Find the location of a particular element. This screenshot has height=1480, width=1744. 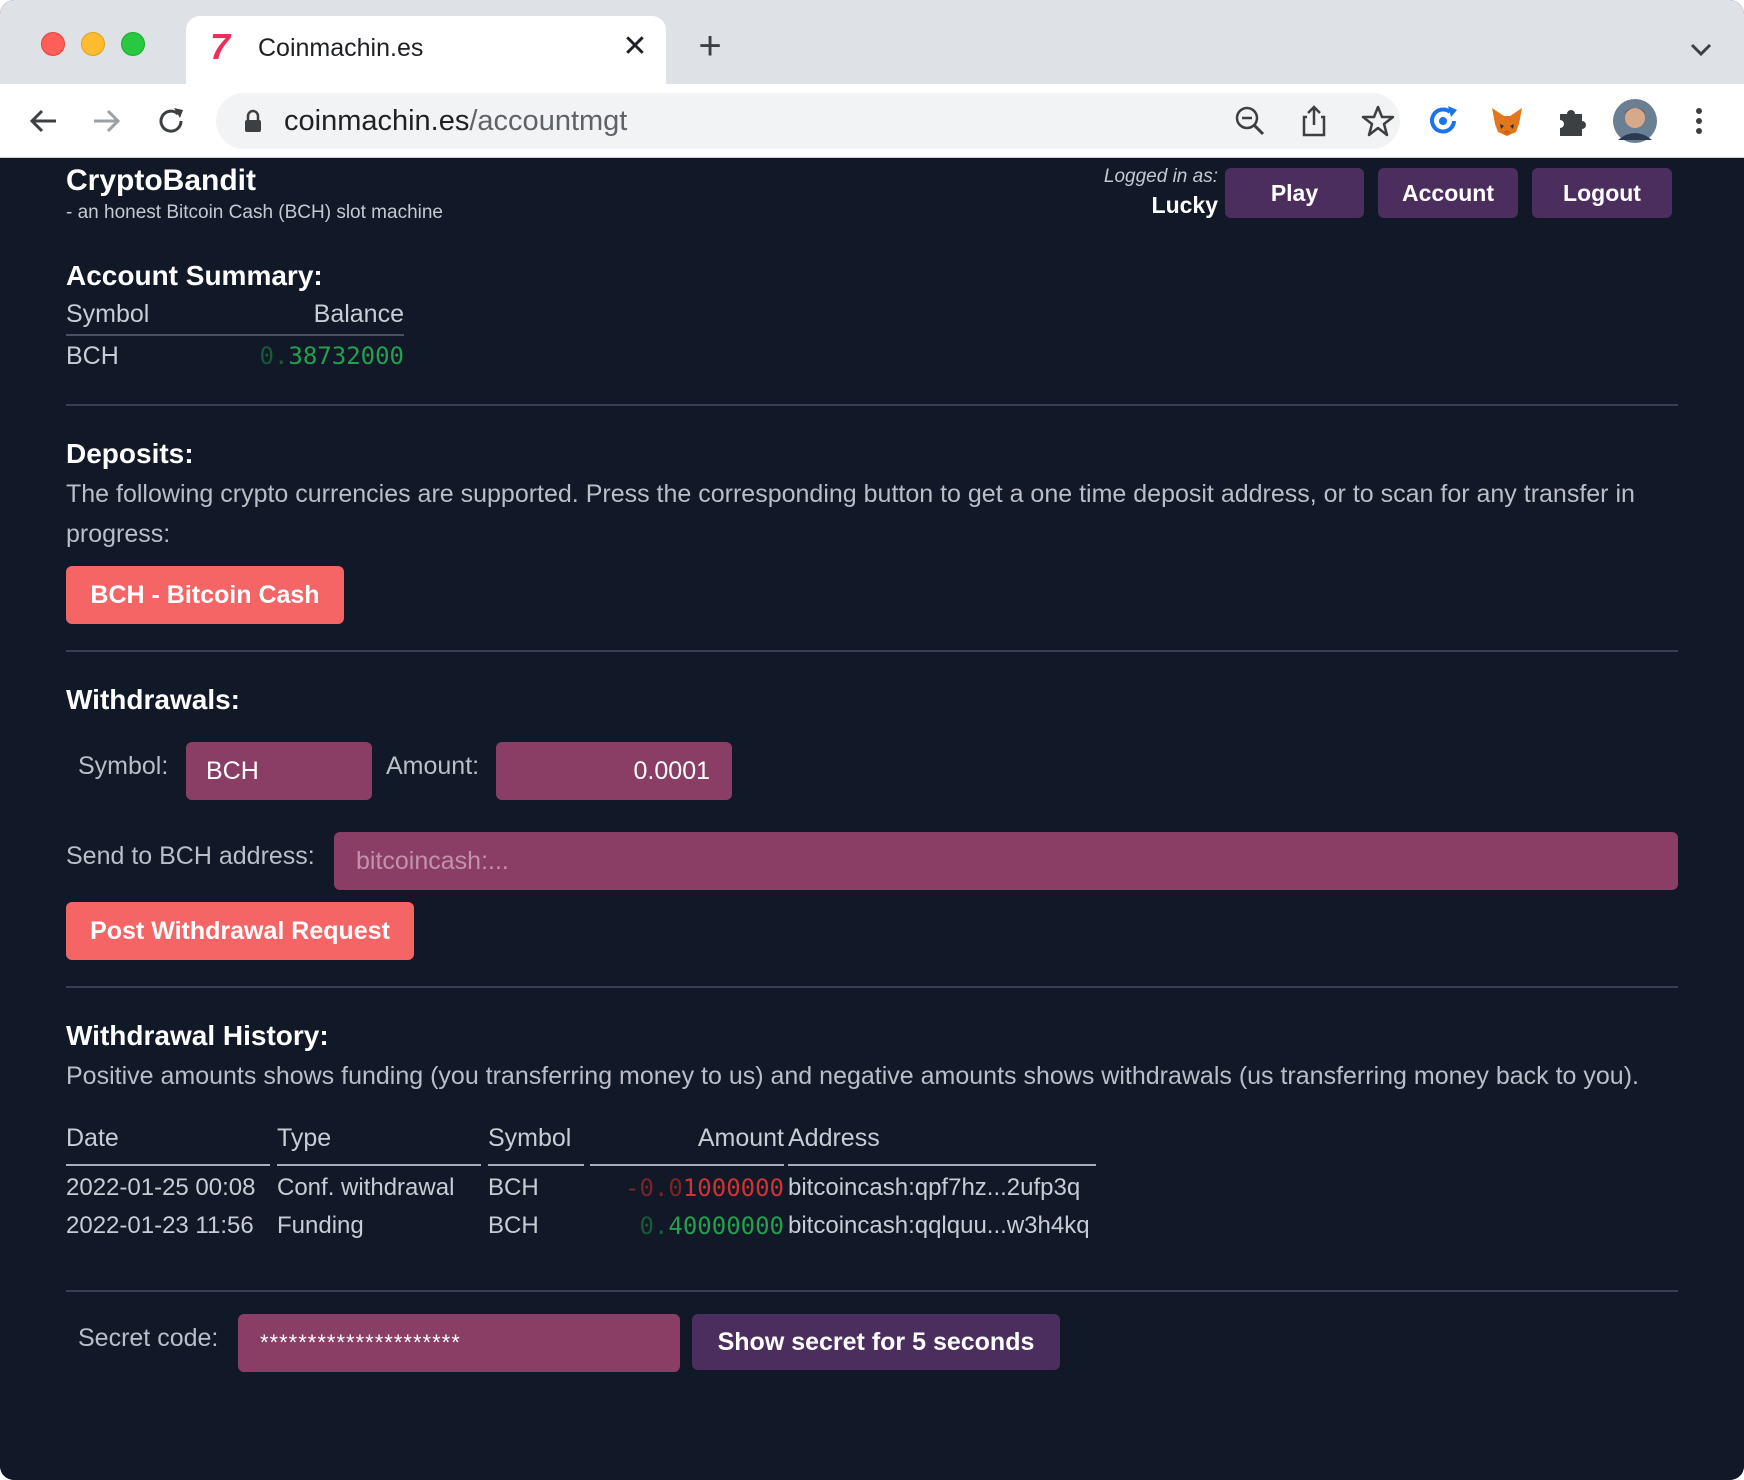

window-maximize-button is located at coordinates (133, 44).